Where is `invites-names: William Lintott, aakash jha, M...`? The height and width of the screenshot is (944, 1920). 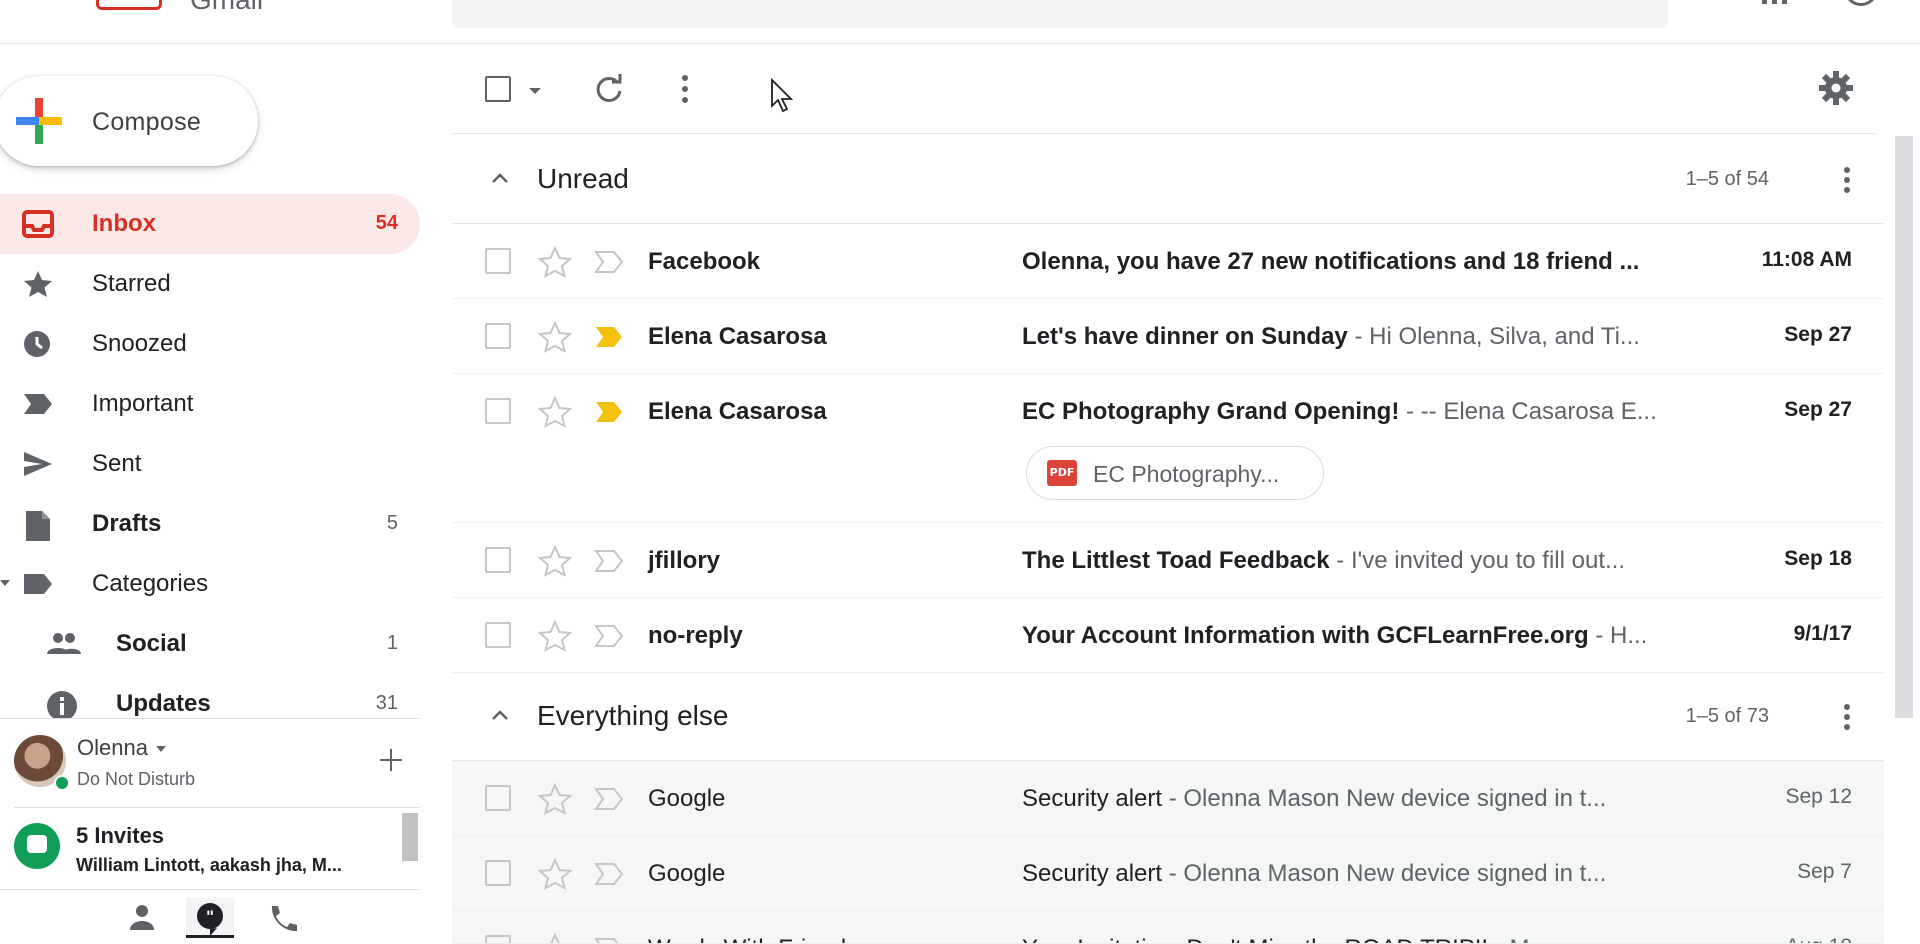 invites-names: William Lintott, aakash jha, M... is located at coordinates (209, 865).